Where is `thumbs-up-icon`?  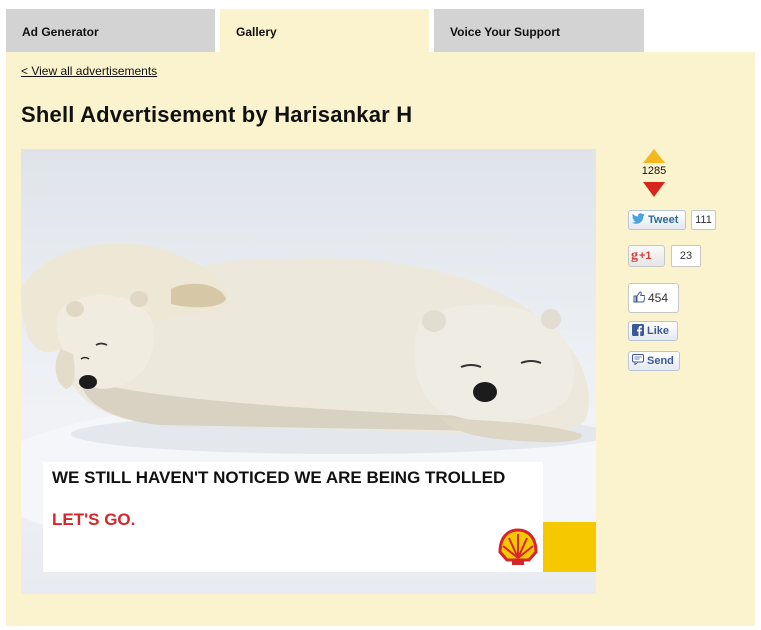 thumbs-up-icon is located at coordinates (639, 298).